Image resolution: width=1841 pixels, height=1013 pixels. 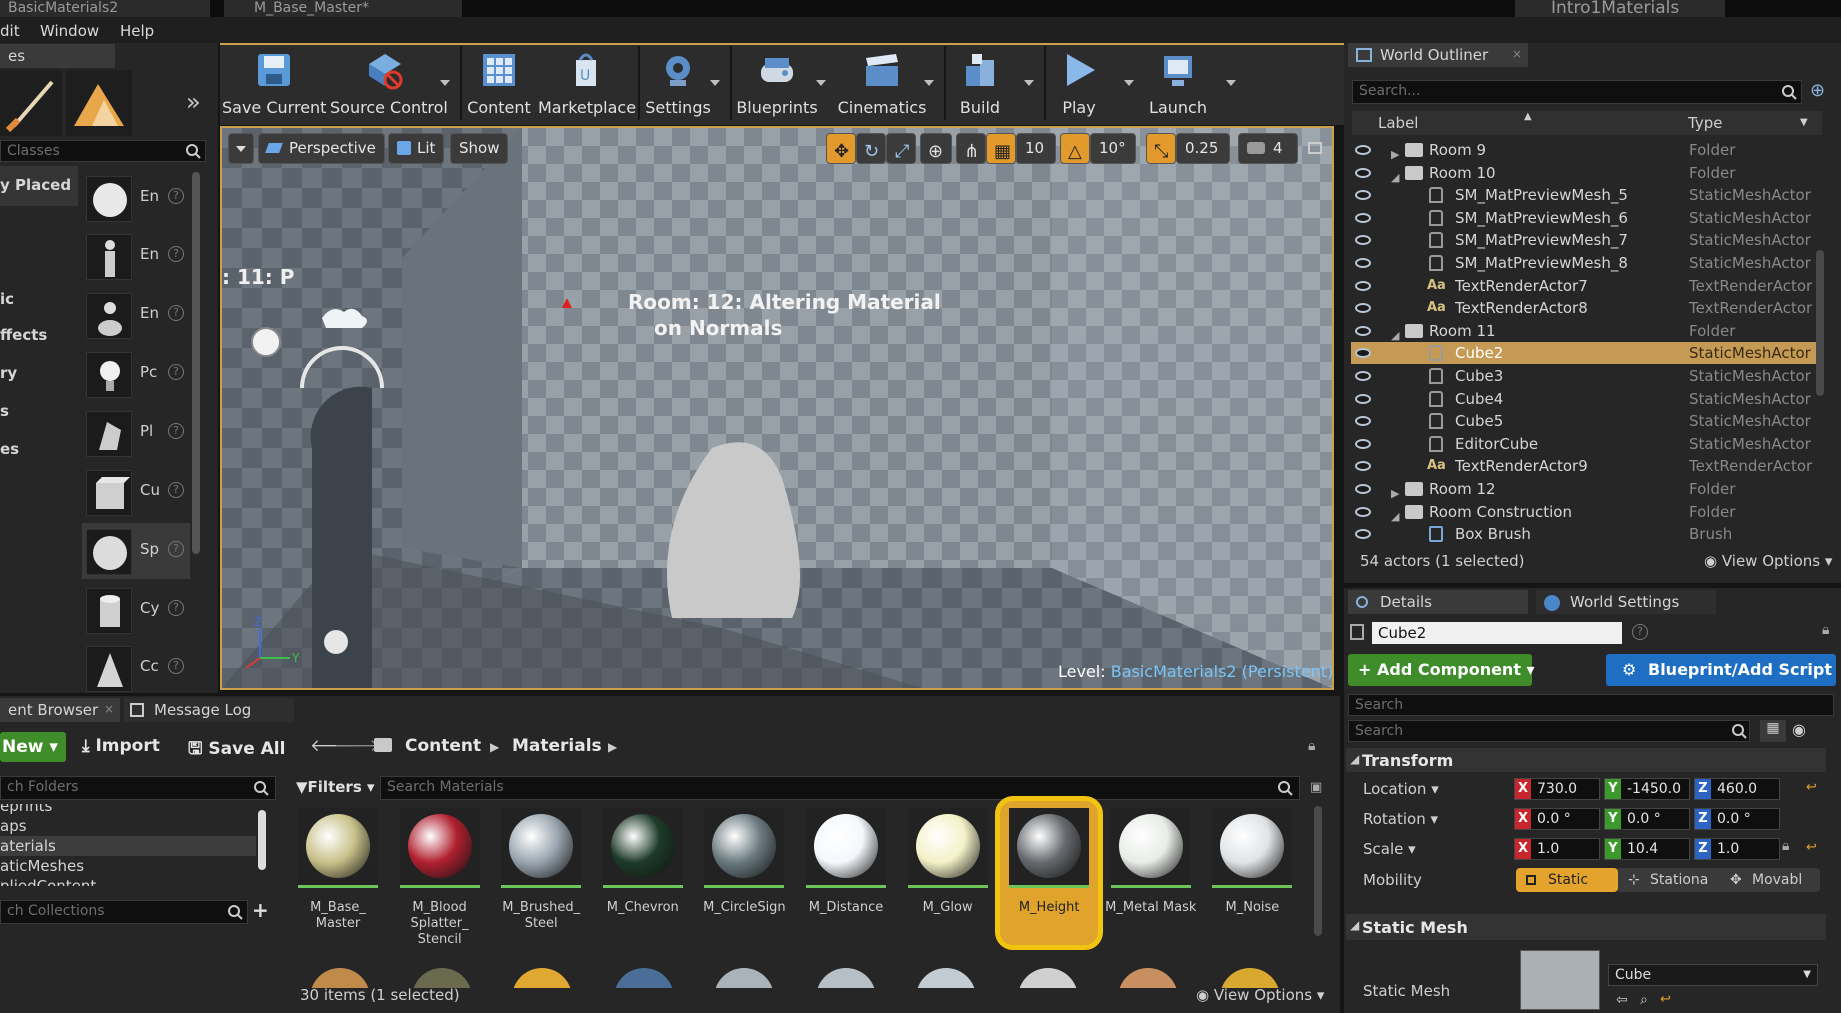 What do you see at coordinates (1441, 670) in the screenshot?
I see `add-component-button: + Add Component ▾` at bounding box center [1441, 670].